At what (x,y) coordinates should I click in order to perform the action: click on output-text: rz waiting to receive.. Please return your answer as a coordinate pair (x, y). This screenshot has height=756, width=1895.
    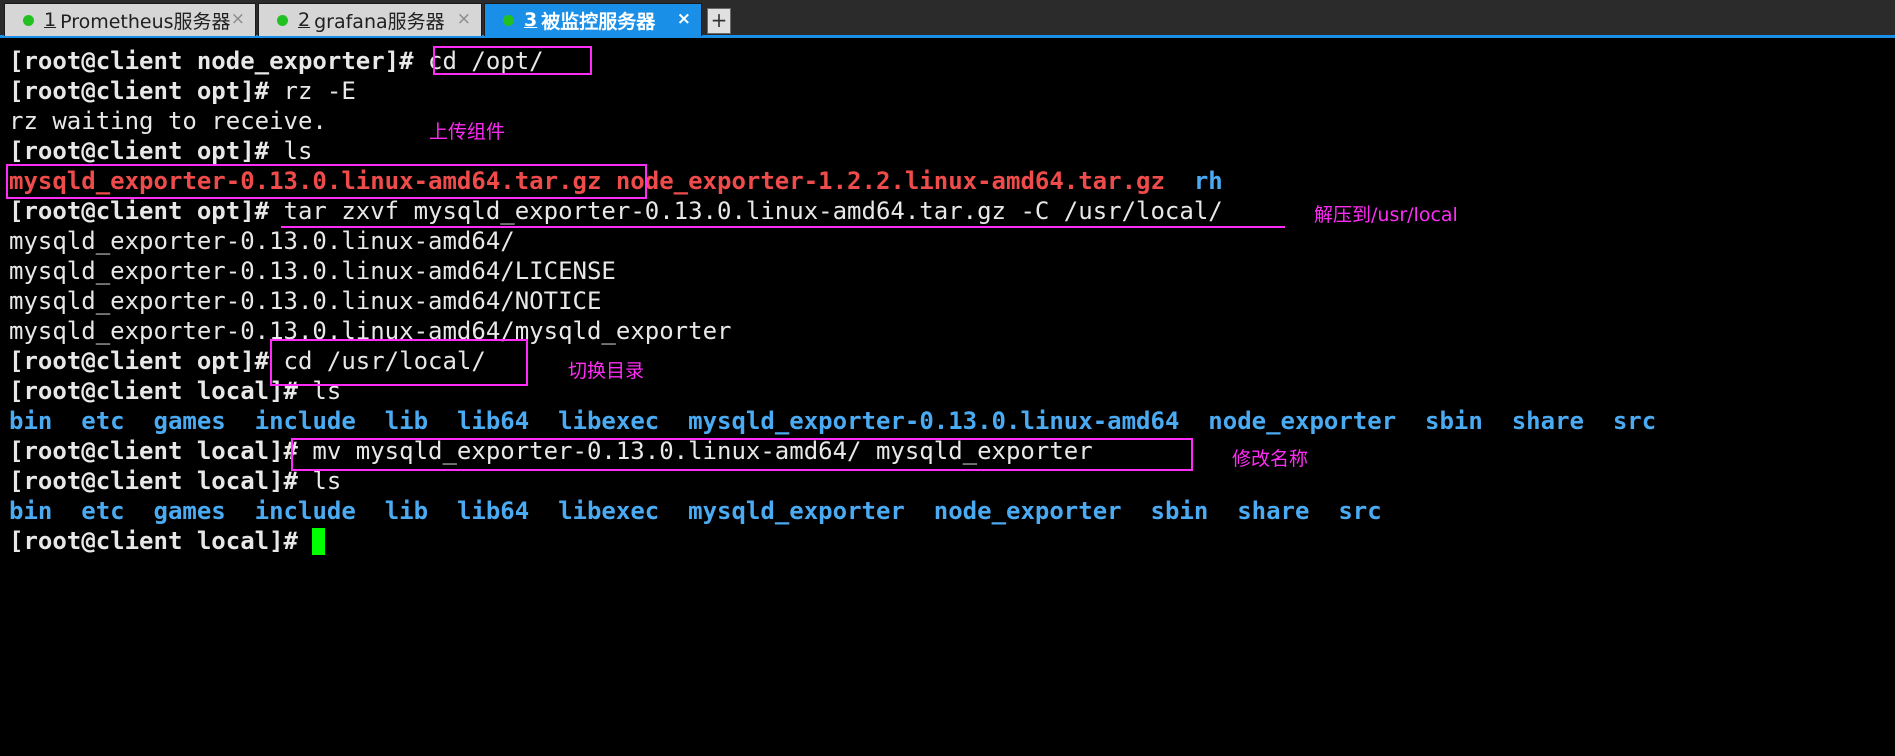
    Looking at the image, I should click on (168, 121).